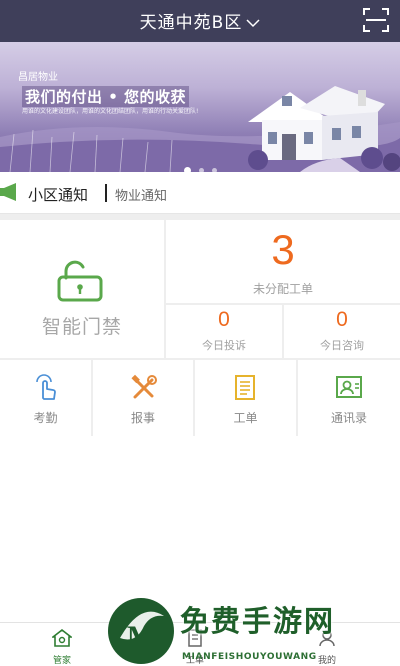 This screenshot has height=666, width=400. What do you see at coordinates (141, 194) in the screenshot?
I see `tab-property-notice: 物业通知` at bounding box center [141, 194].